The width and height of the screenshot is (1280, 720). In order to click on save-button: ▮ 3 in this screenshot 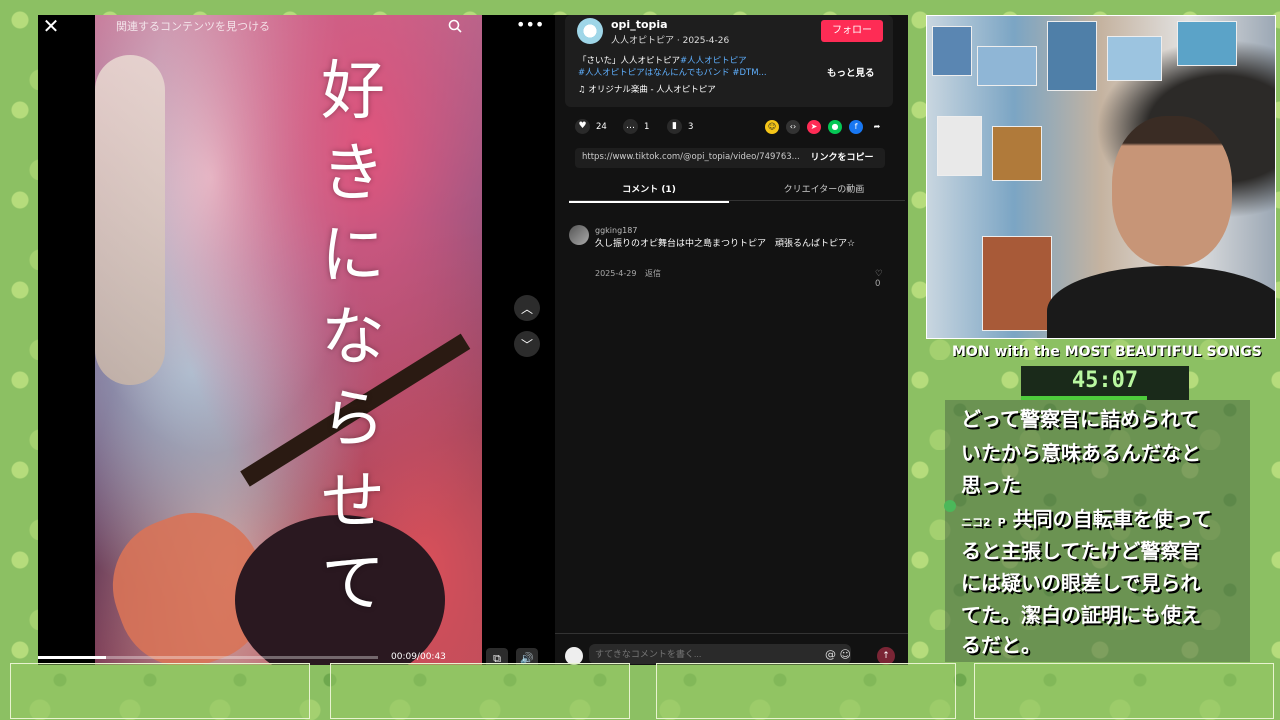, I will do `click(680, 126)`.